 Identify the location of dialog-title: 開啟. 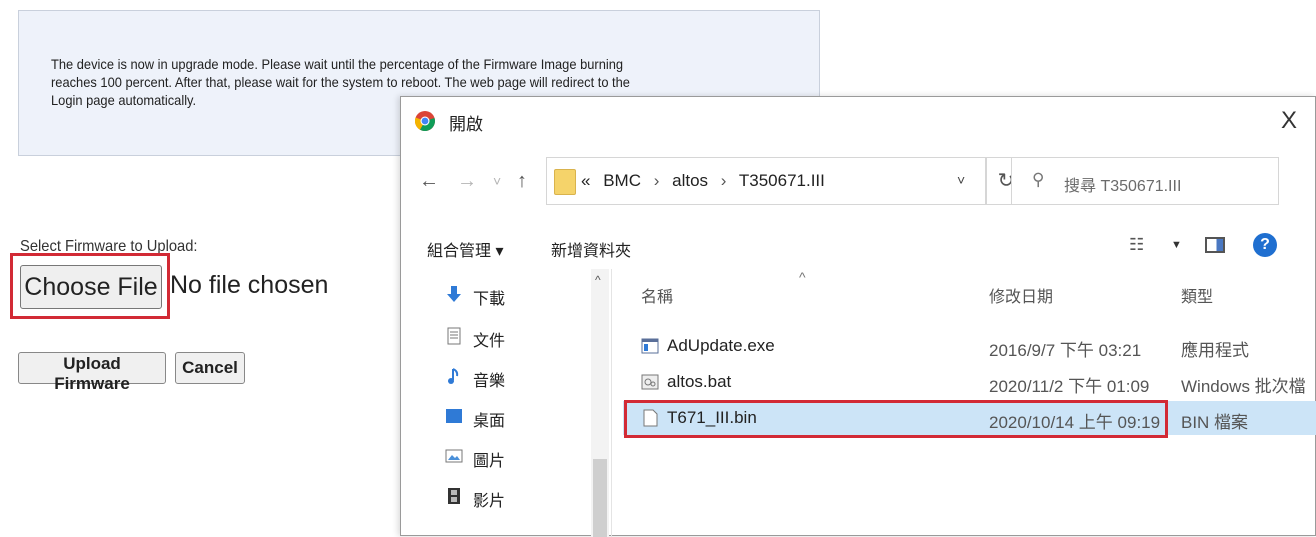
(466, 124).